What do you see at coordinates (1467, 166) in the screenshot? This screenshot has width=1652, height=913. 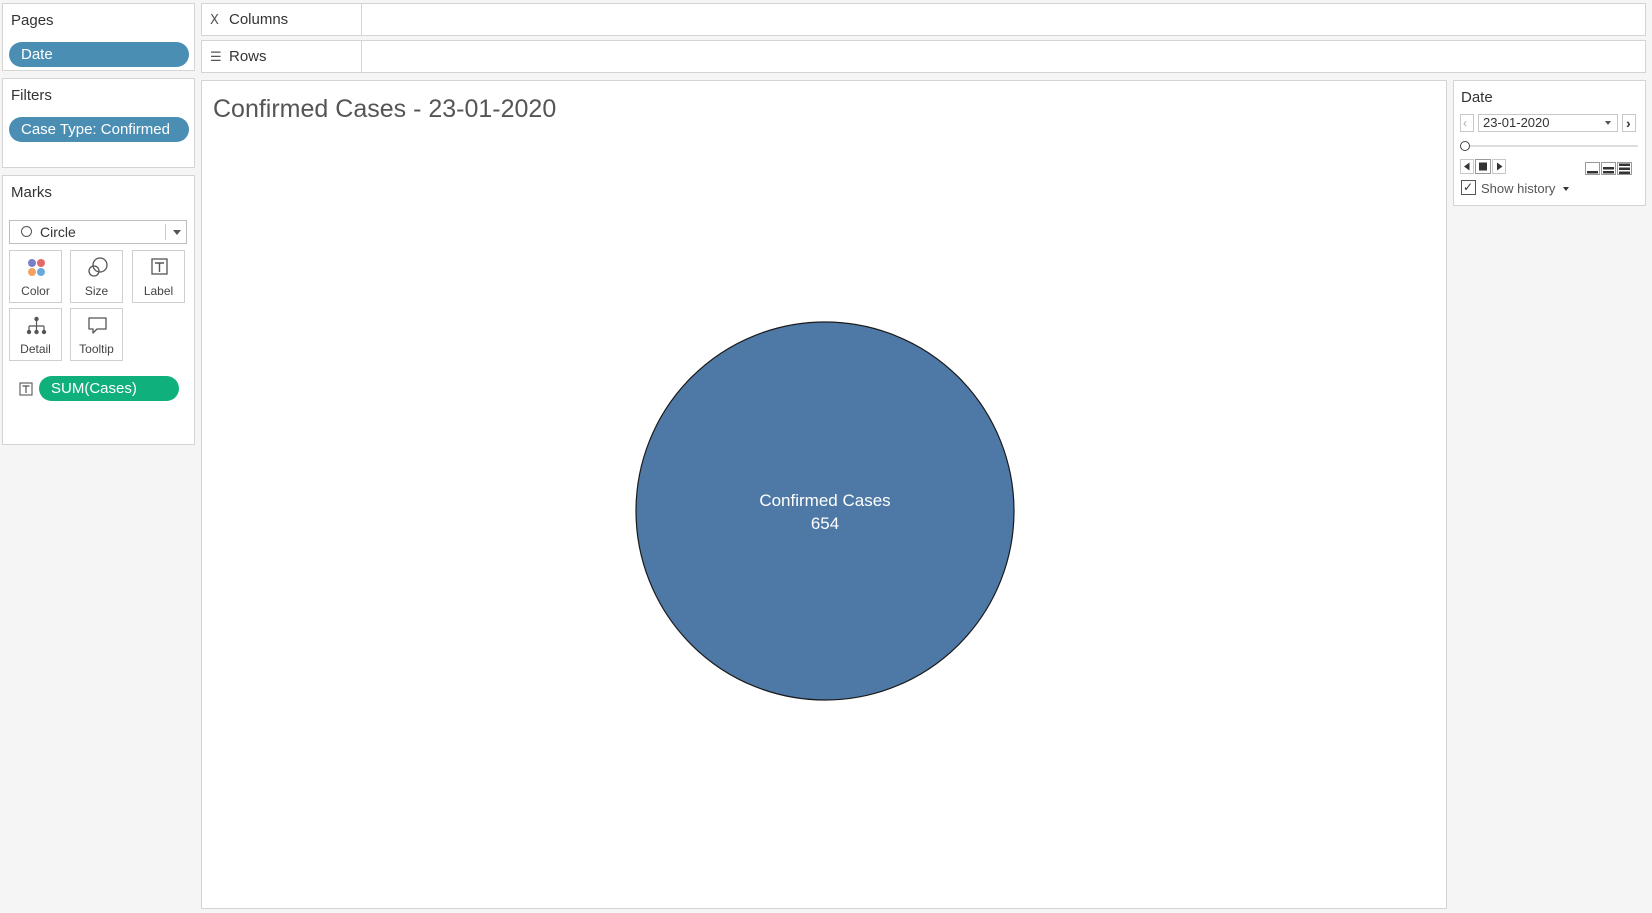 I see `play-backward-button` at bounding box center [1467, 166].